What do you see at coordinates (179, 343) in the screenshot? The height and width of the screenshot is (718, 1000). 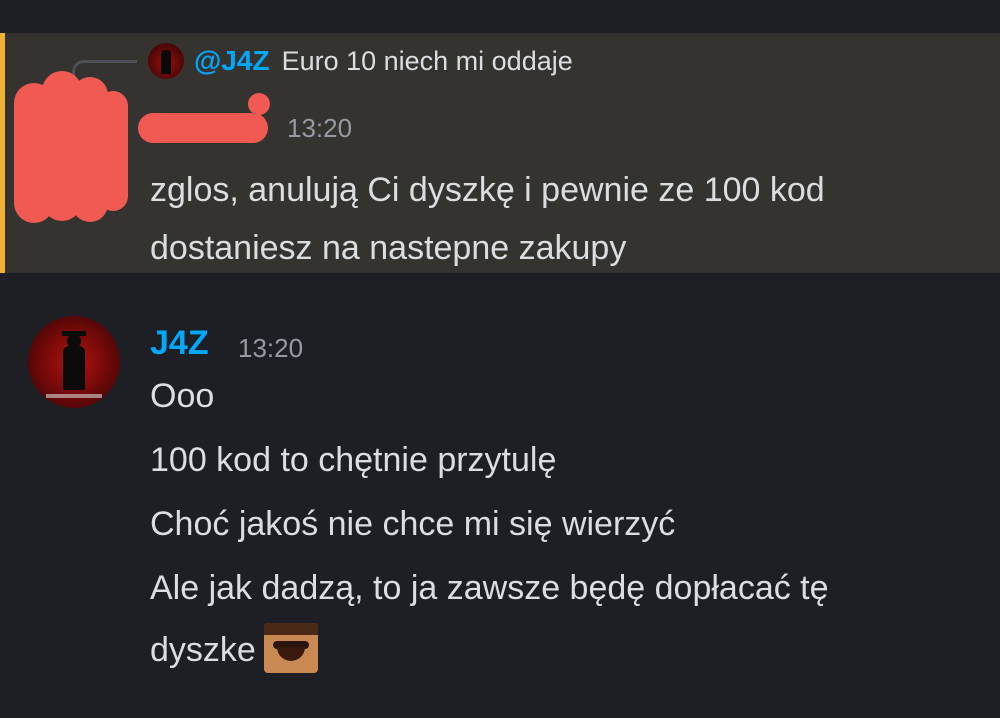 I see `message-author: J4Z` at bounding box center [179, 343].